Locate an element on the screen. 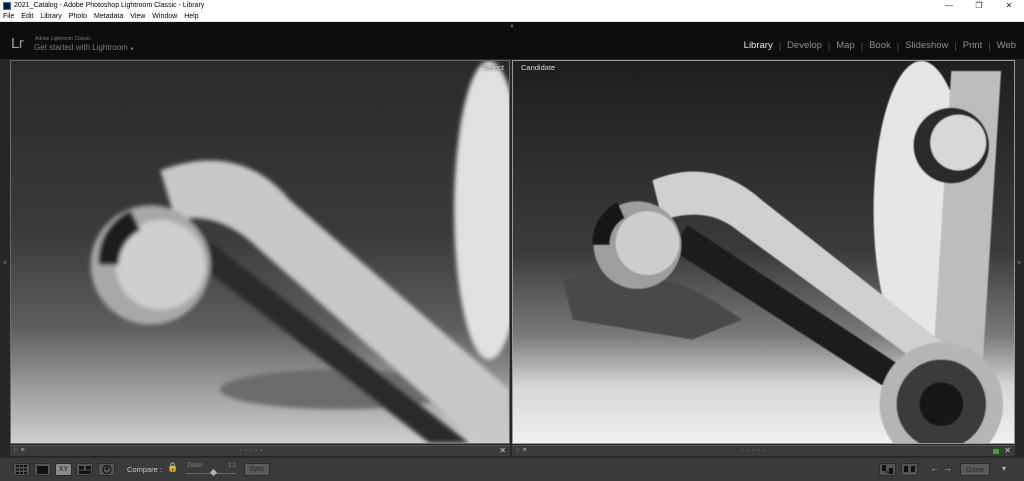  survey-view-button is located at coordinates (84, 469).